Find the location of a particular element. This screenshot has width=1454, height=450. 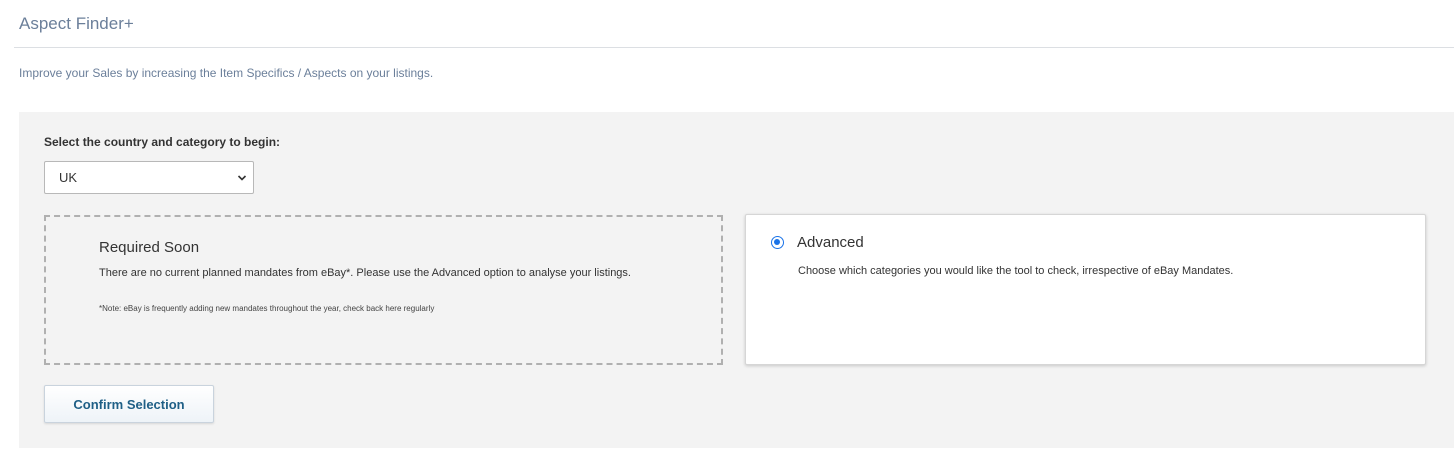

required-soon-title: Required Soon is located at coordinates (149, 247).